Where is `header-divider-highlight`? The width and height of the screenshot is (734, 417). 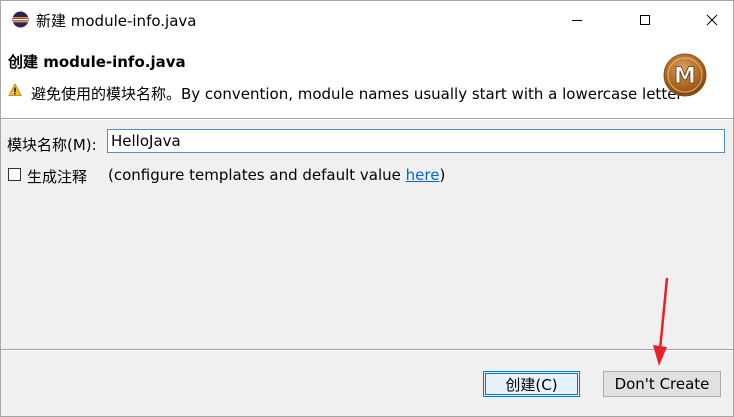 header-divider-highlight is located at coordinates (367, 119).